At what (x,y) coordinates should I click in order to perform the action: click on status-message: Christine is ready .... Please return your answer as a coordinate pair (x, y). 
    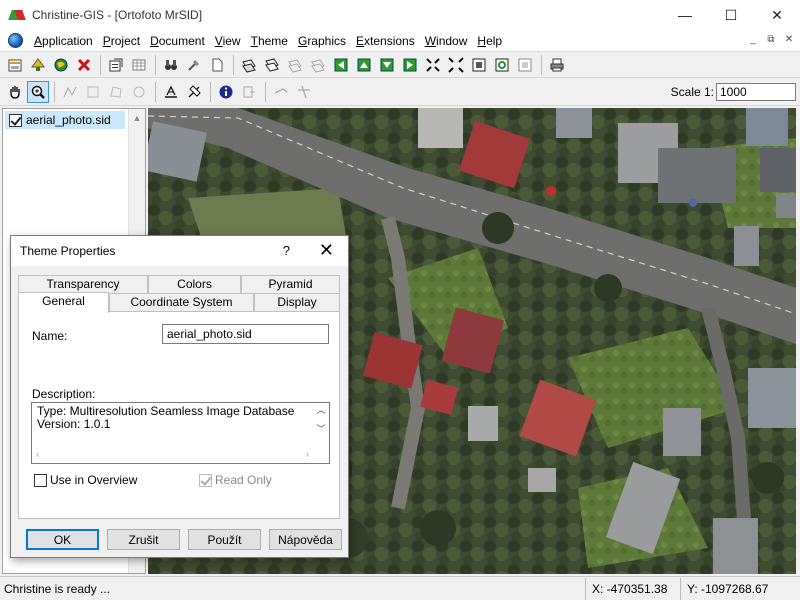
    Looking at the image, I should click on (57, 588).